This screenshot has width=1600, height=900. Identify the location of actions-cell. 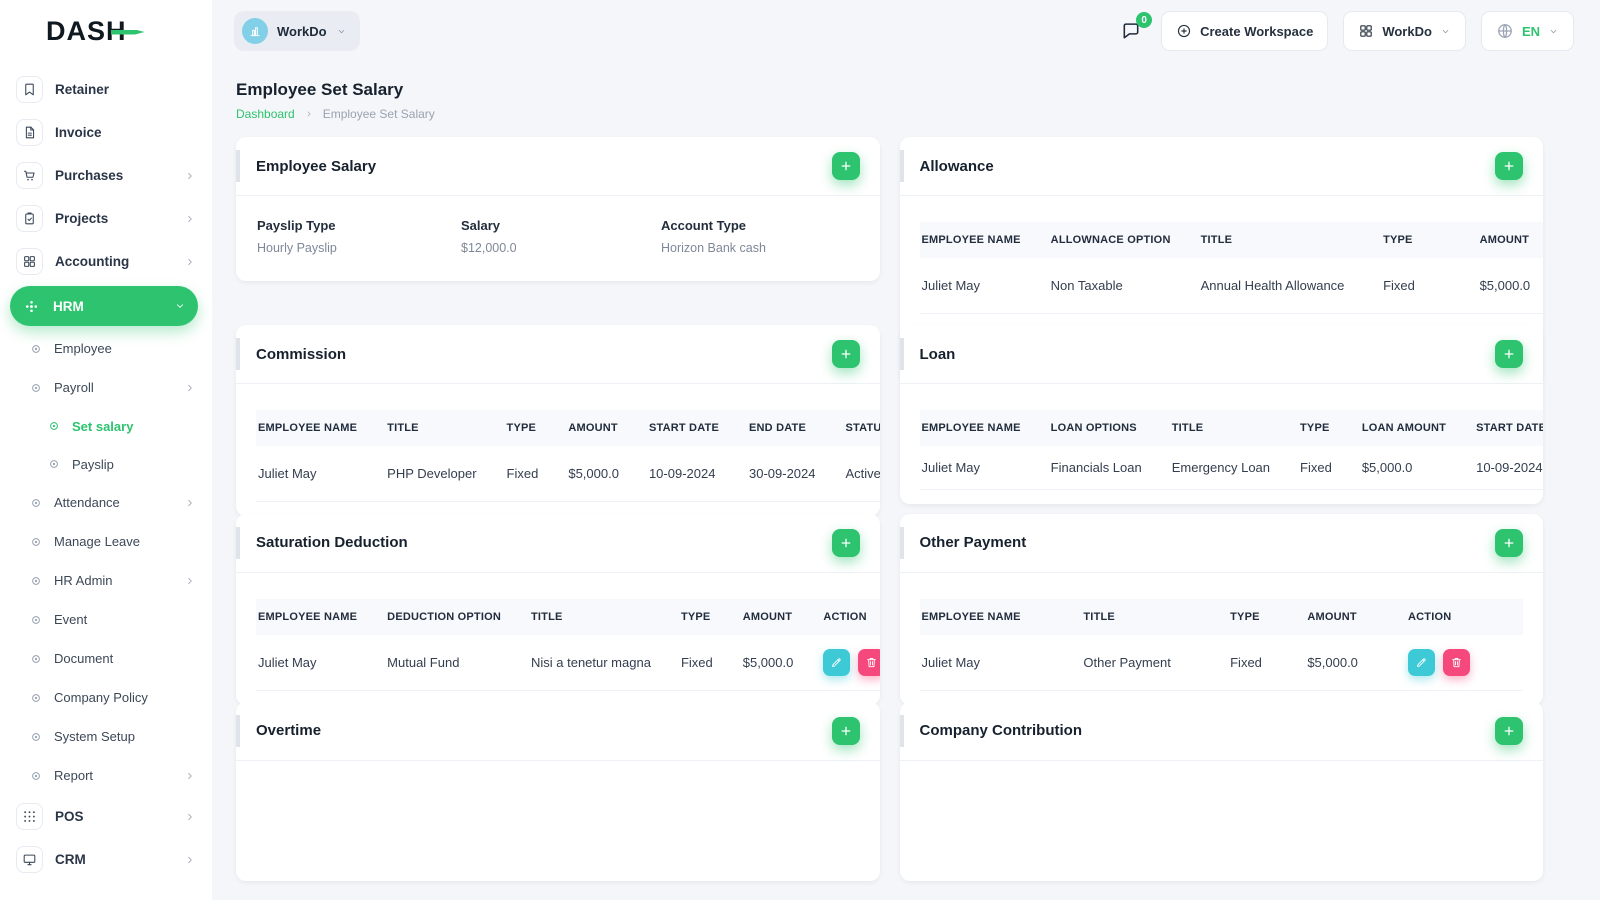
(851, 662).